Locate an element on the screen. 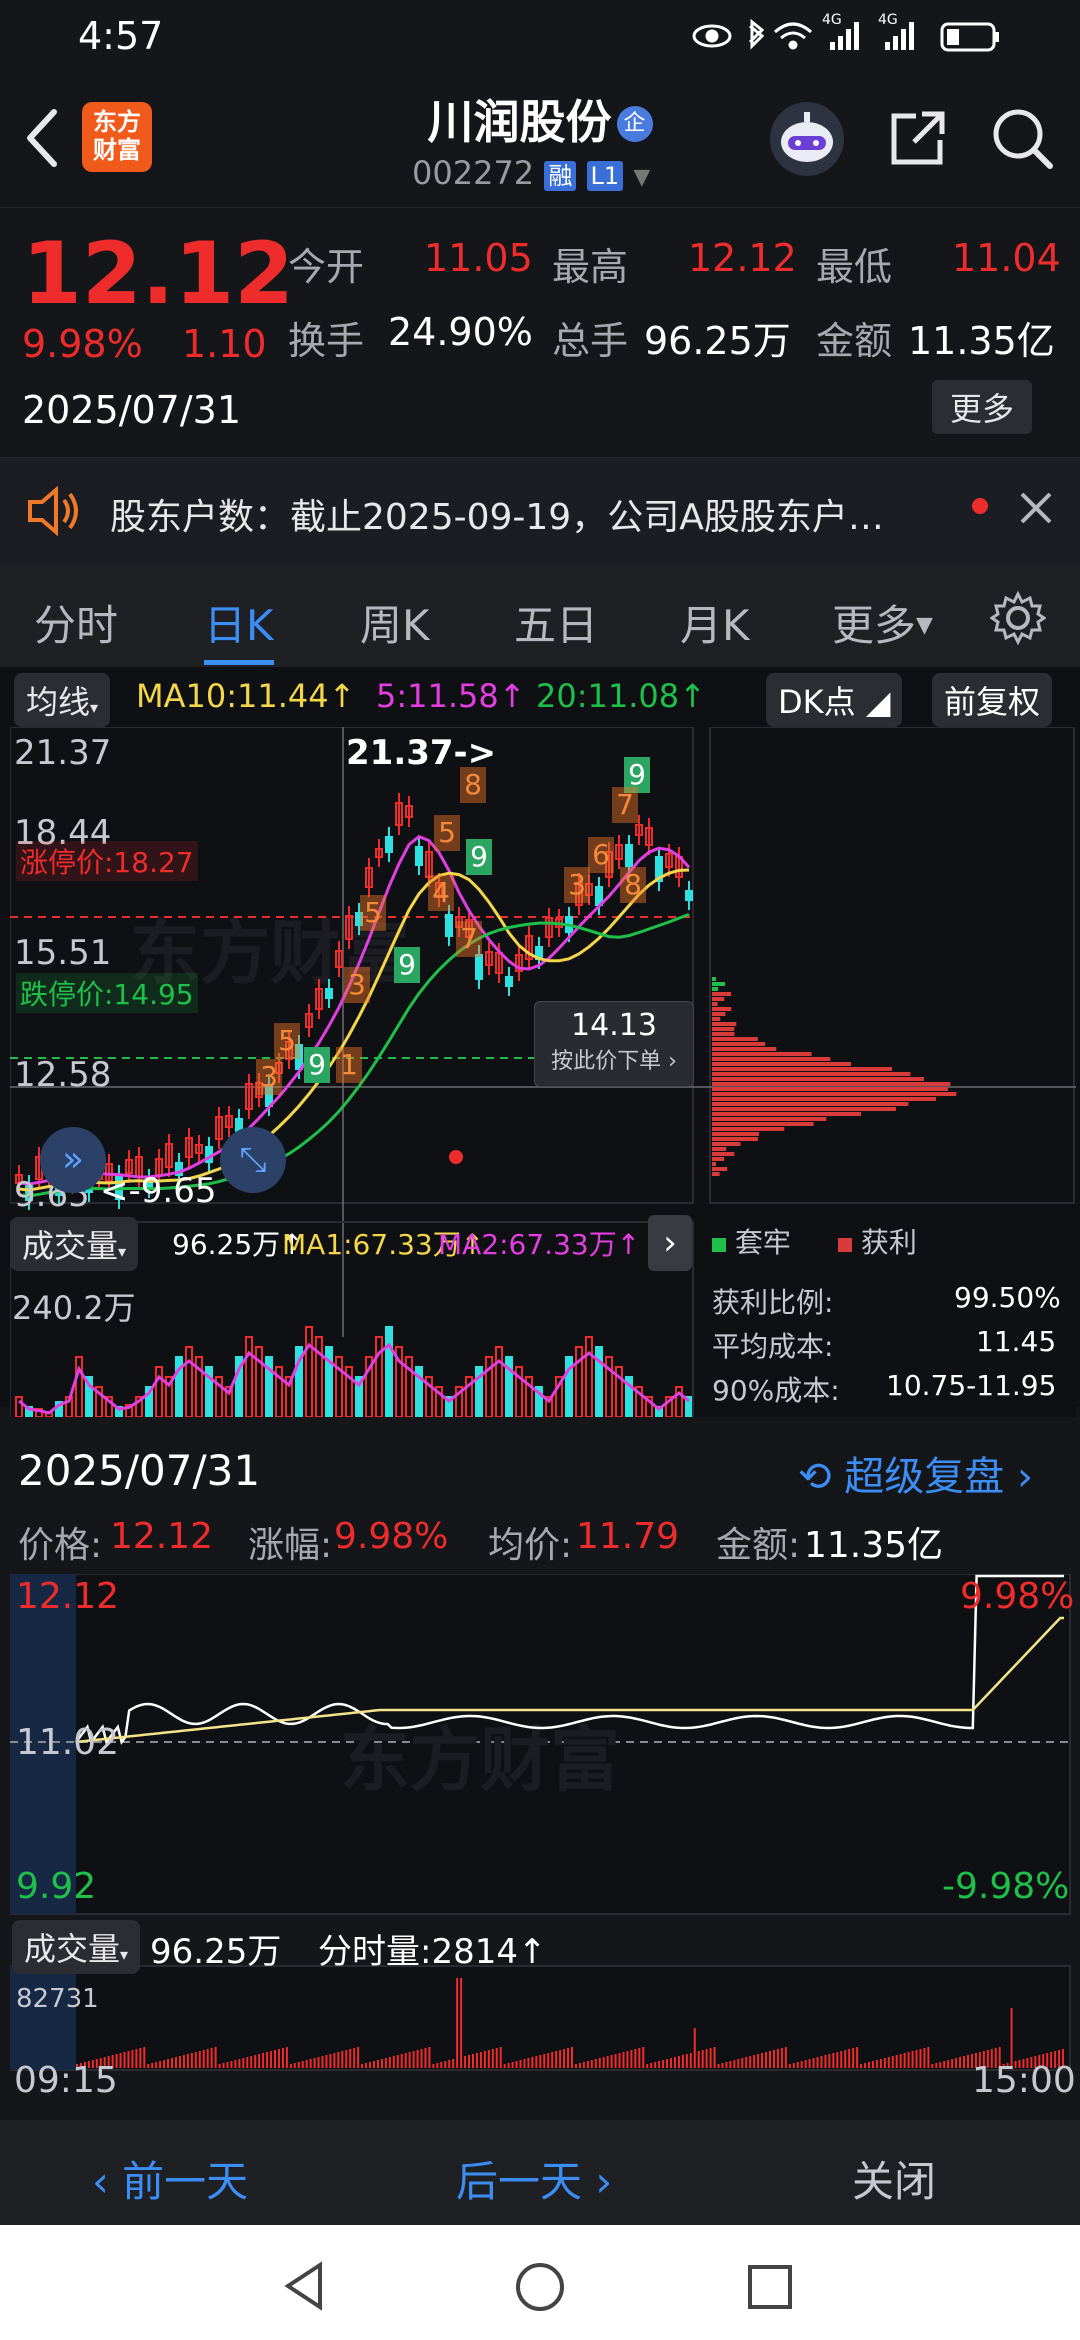  amount-label: 金额 is located at coordinates (854, 341).